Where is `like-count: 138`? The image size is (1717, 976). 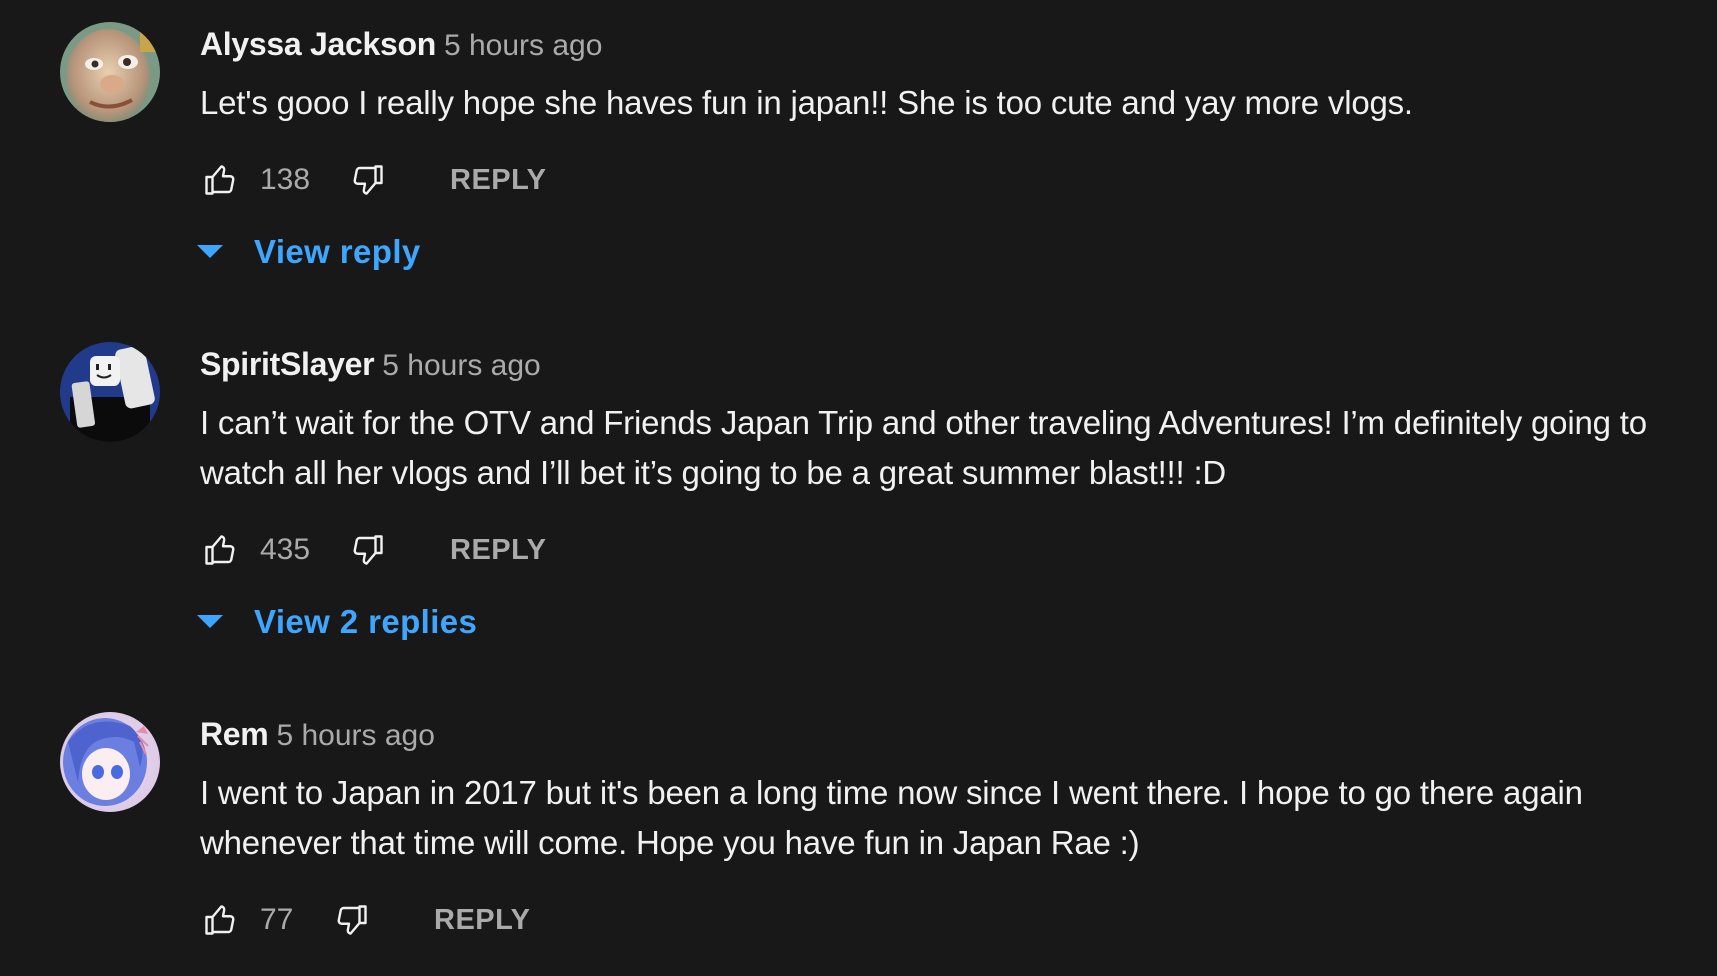
like-count: 138 is located at coordinates (285, 179).